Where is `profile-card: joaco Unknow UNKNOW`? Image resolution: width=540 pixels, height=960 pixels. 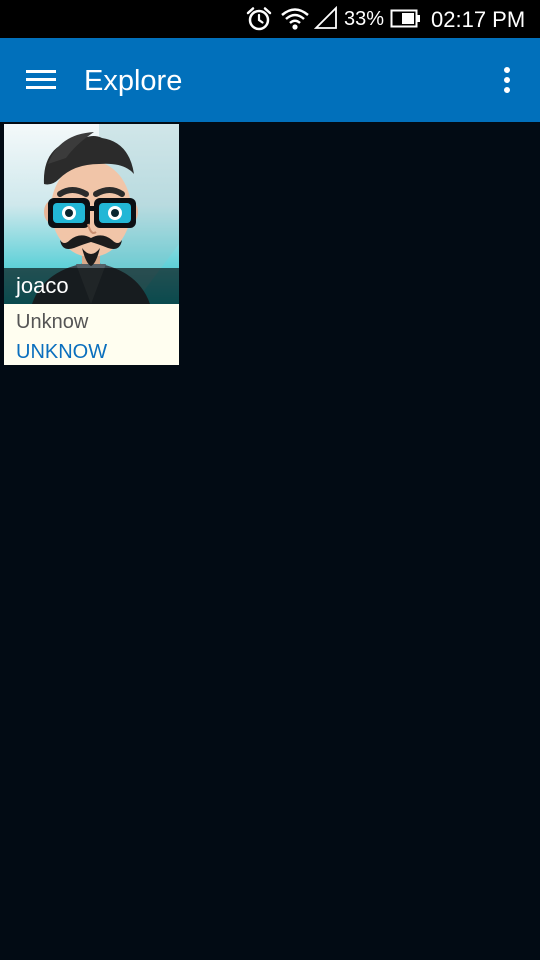 profile-card: joaco Unknow UNKNOW is located at coordinates (91, 244).